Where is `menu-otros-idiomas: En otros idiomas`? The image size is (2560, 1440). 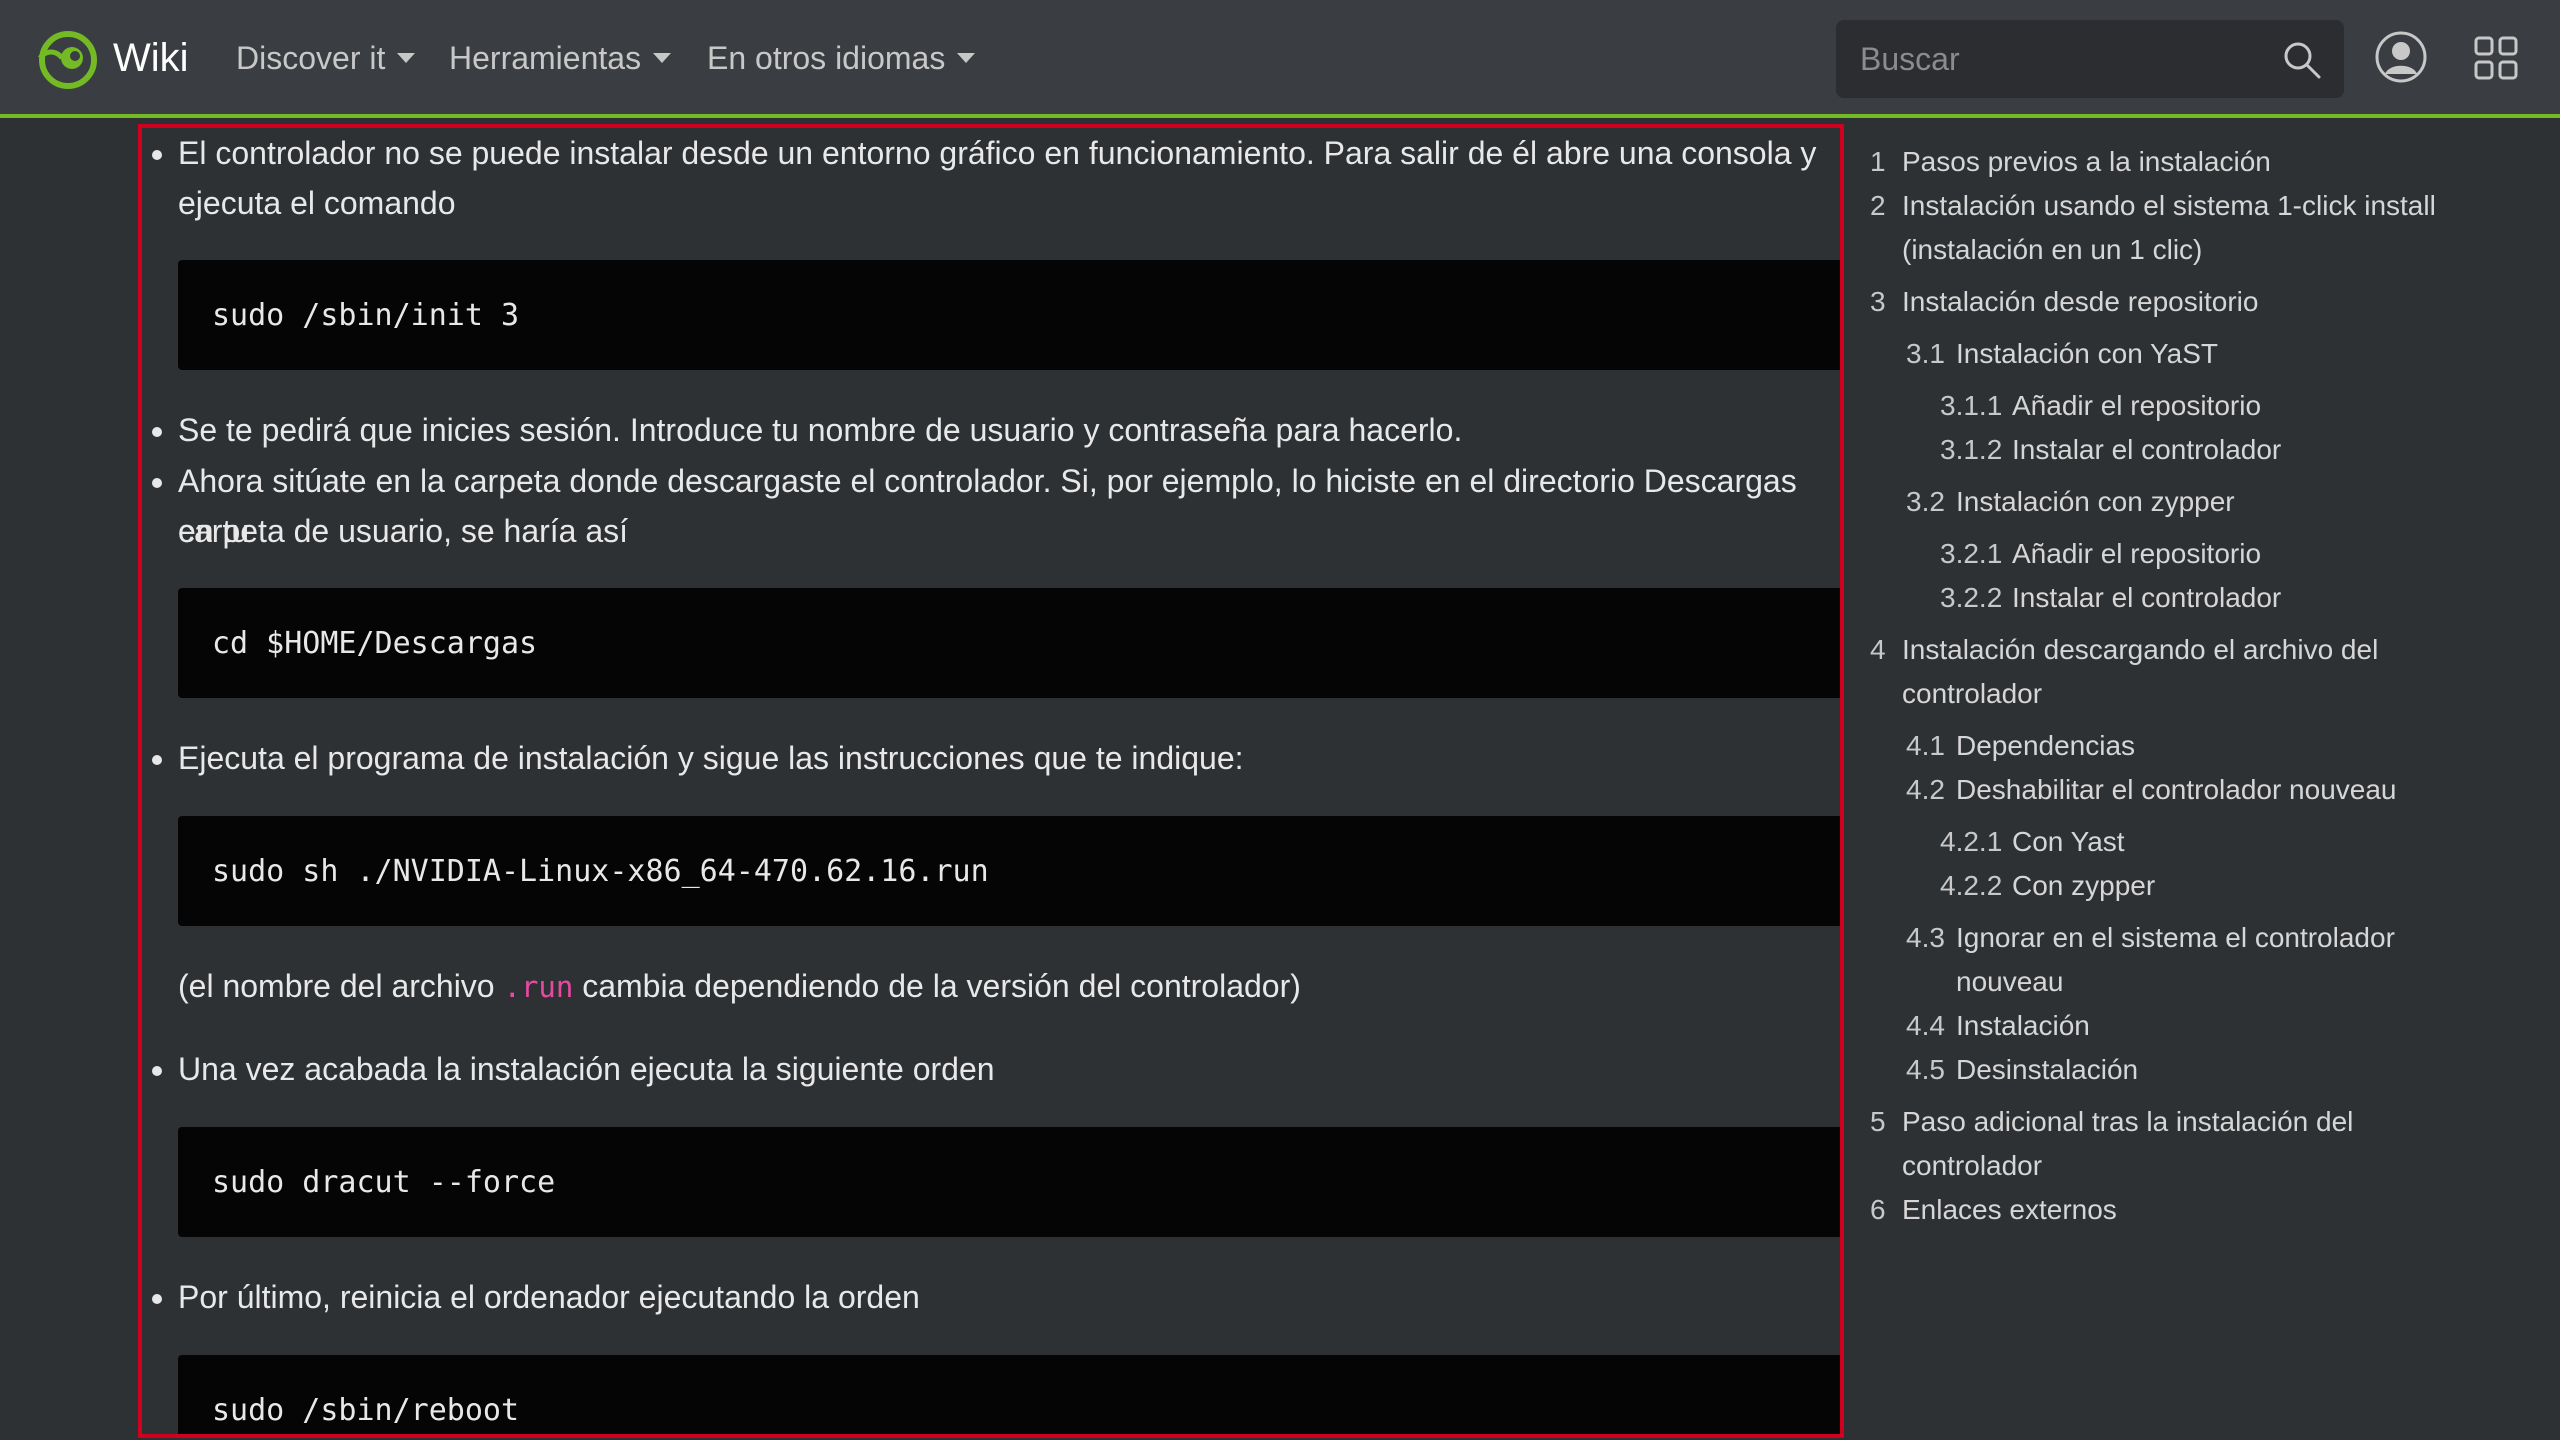 menu-otros-idiomas: En otros idiomas is located at coordinates (841, 58).